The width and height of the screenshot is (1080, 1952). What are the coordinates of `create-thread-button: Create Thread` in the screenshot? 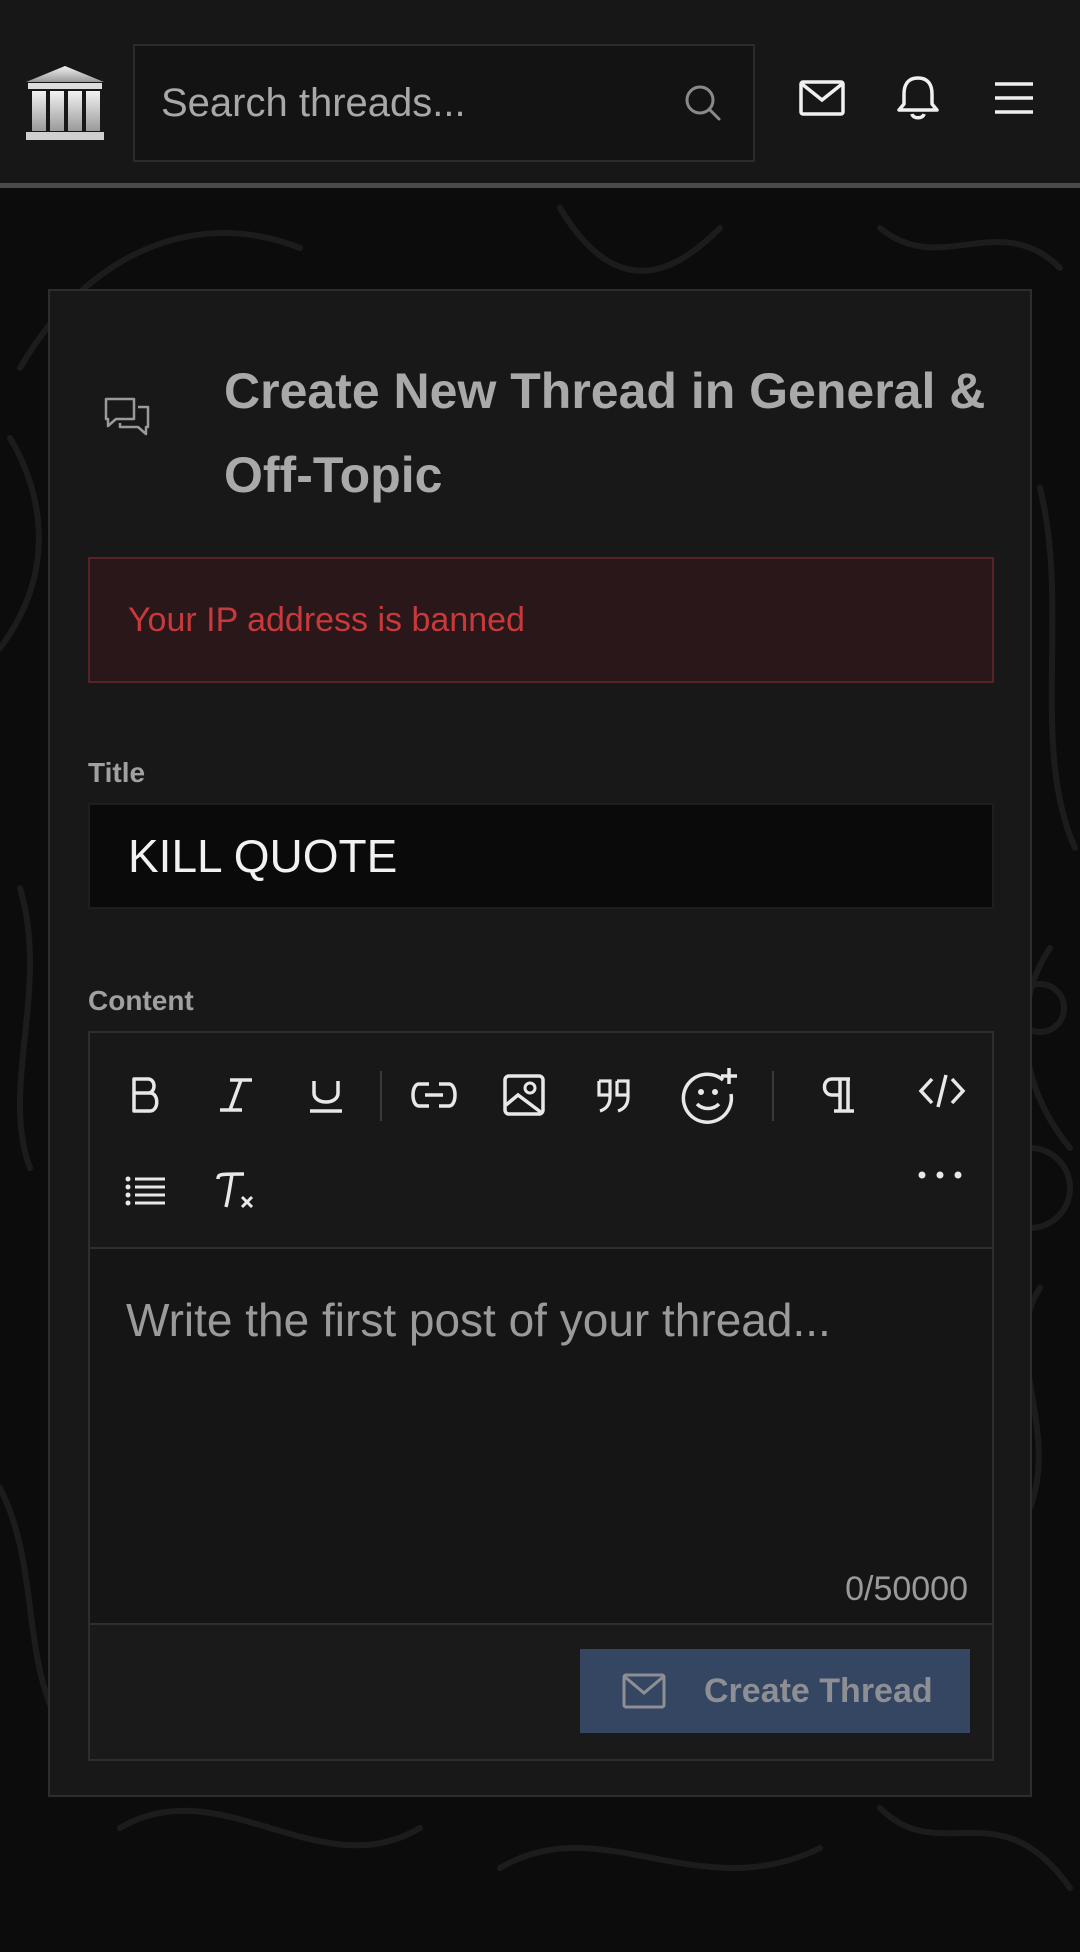 It's located at (775, 1691).